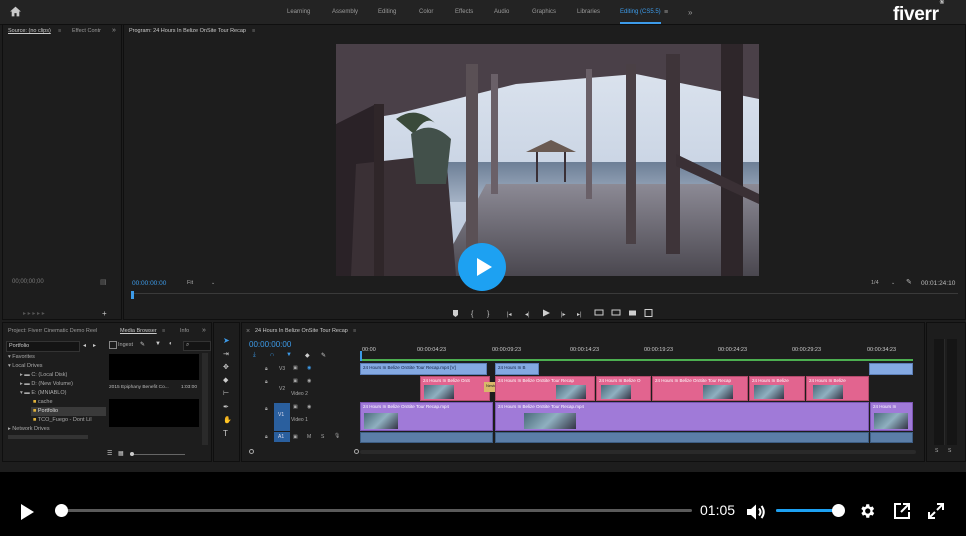 Image resolution: width=966 pixels, height=536 pixels. Describe the element at coordinates (544, 296) in the screenshot. I see `program-ruler` at that location.